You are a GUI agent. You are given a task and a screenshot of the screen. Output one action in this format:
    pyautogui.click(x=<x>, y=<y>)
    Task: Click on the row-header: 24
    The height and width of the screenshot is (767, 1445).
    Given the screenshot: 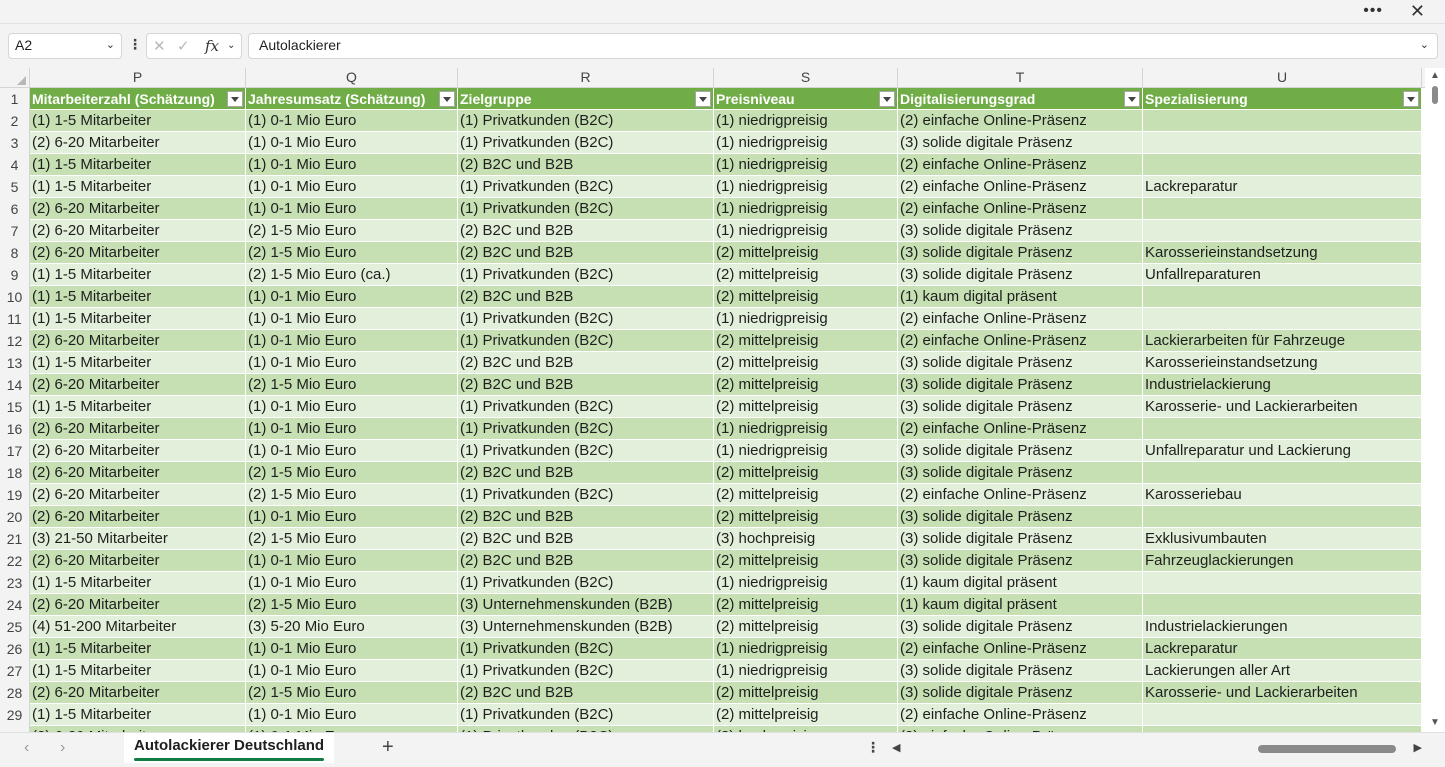 What is the action you would take?
    pyautogui.click(x=15, y=605)
    